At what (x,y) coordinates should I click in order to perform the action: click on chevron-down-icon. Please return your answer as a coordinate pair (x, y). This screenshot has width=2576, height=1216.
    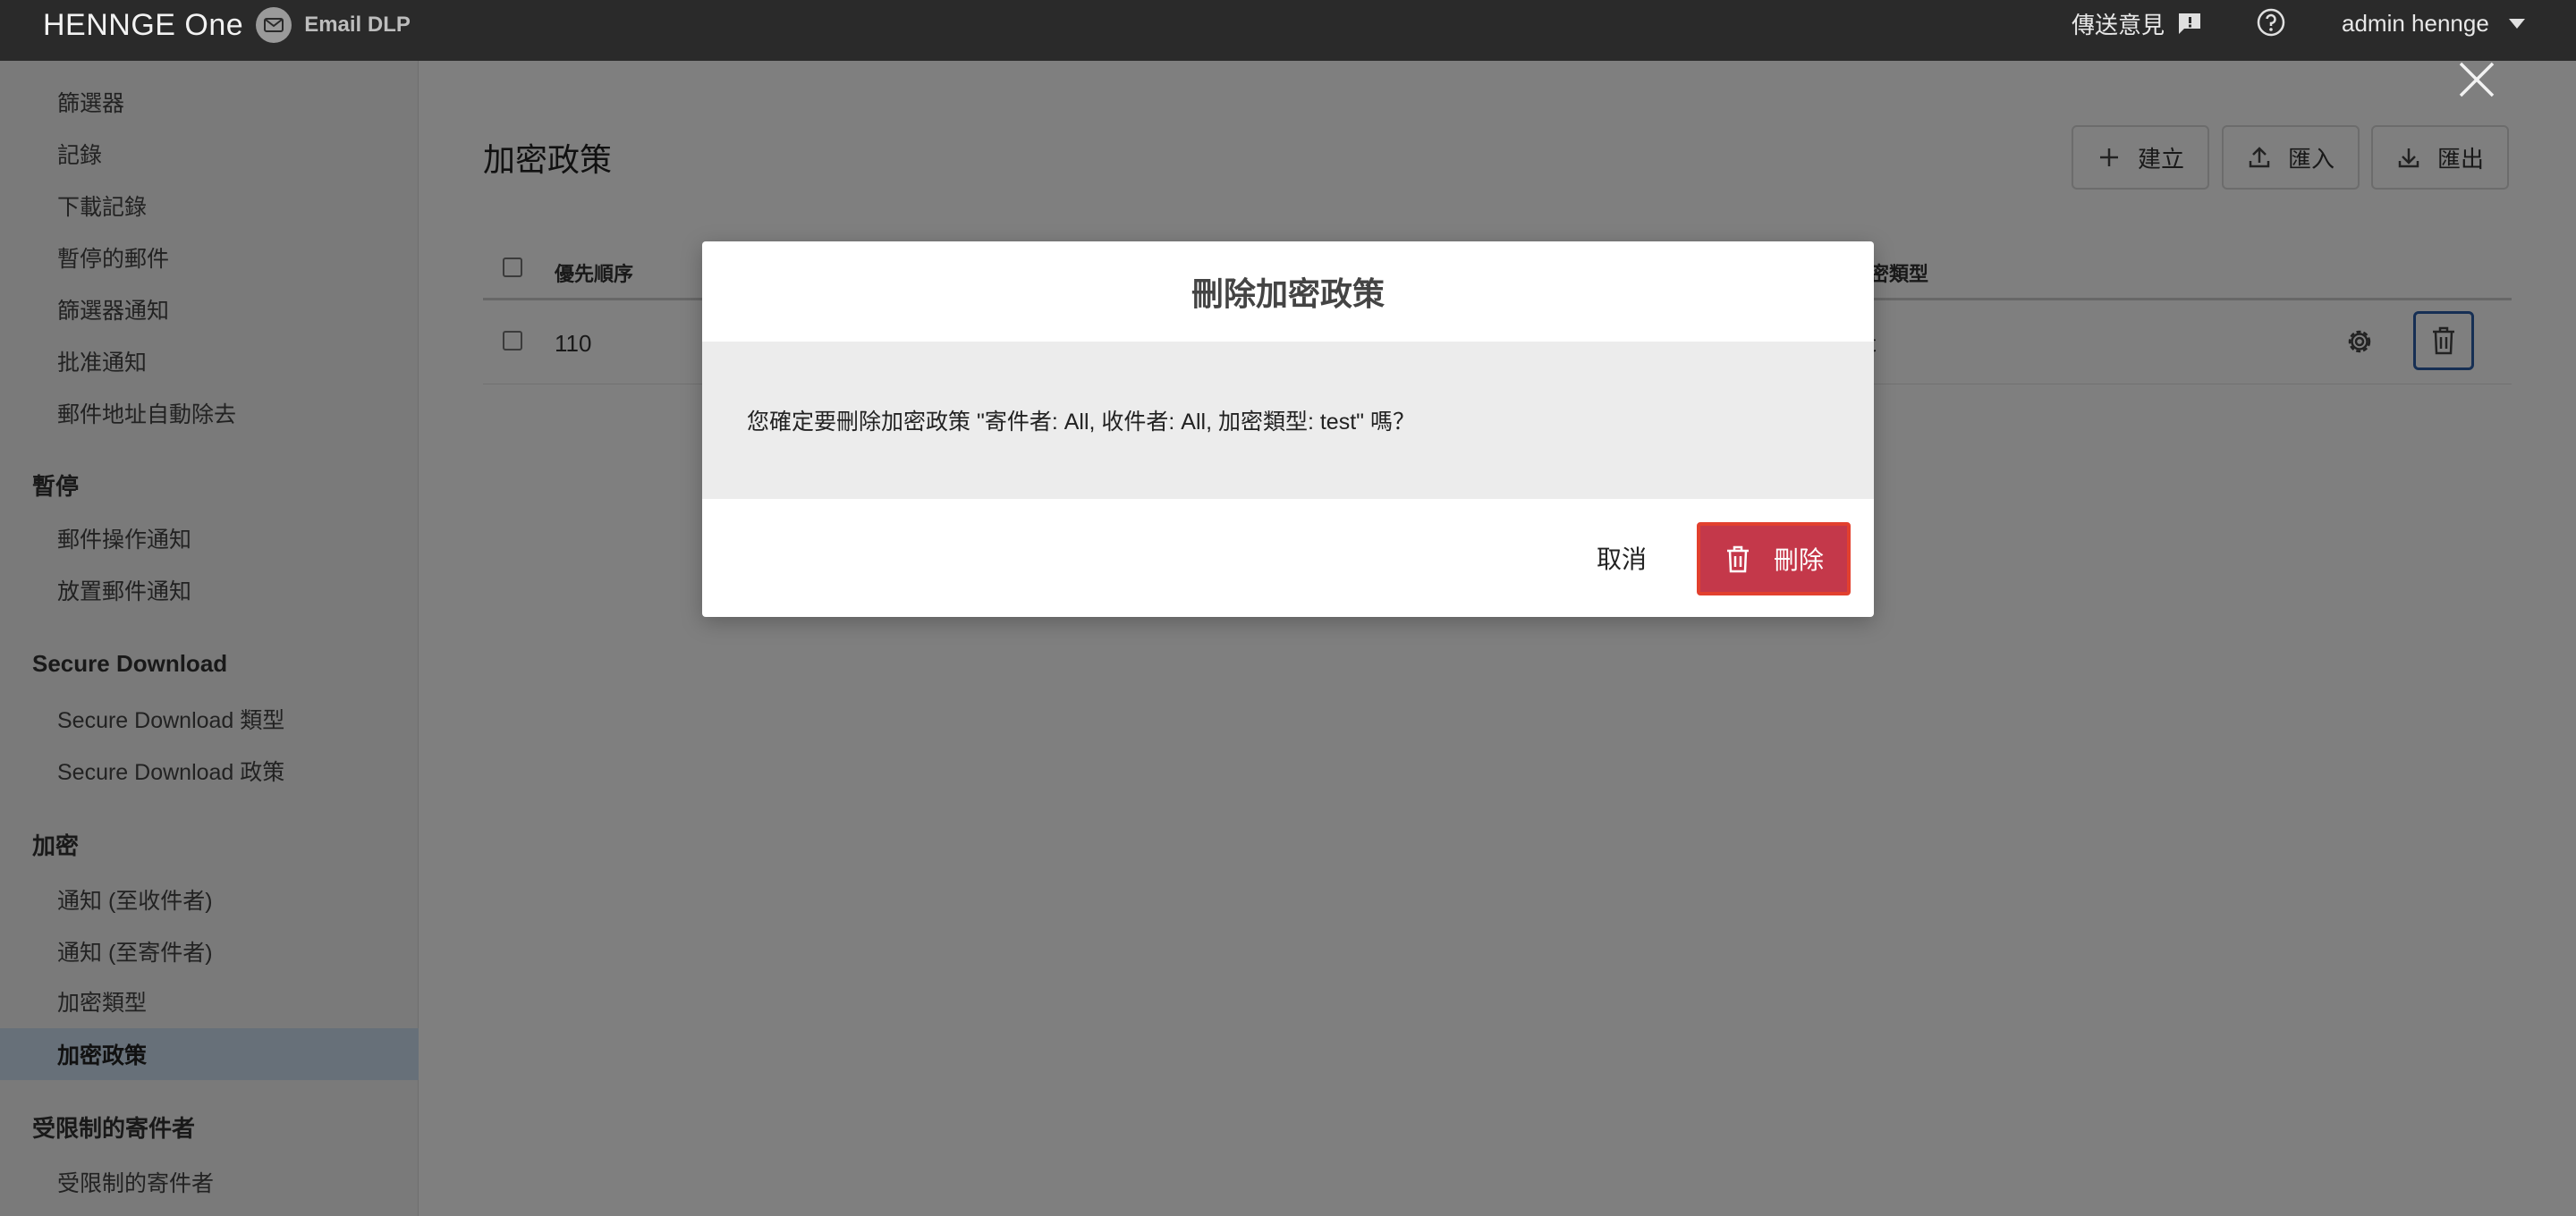
    Looking at the image, I should click on (2516, 24).